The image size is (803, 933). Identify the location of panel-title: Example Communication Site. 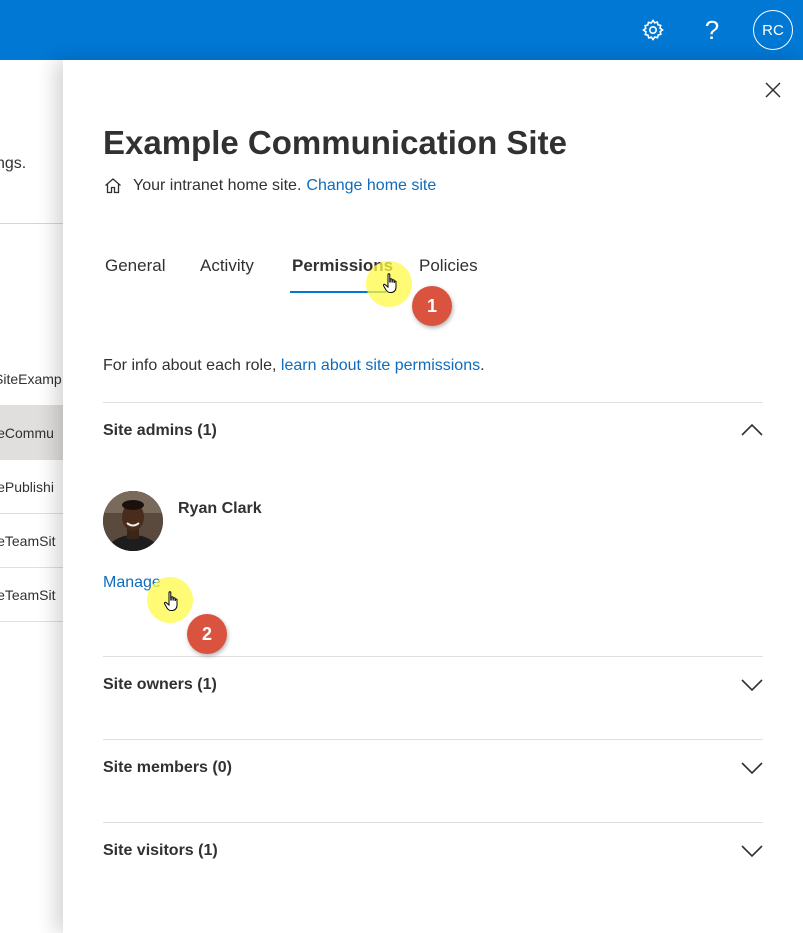
(335, 142).